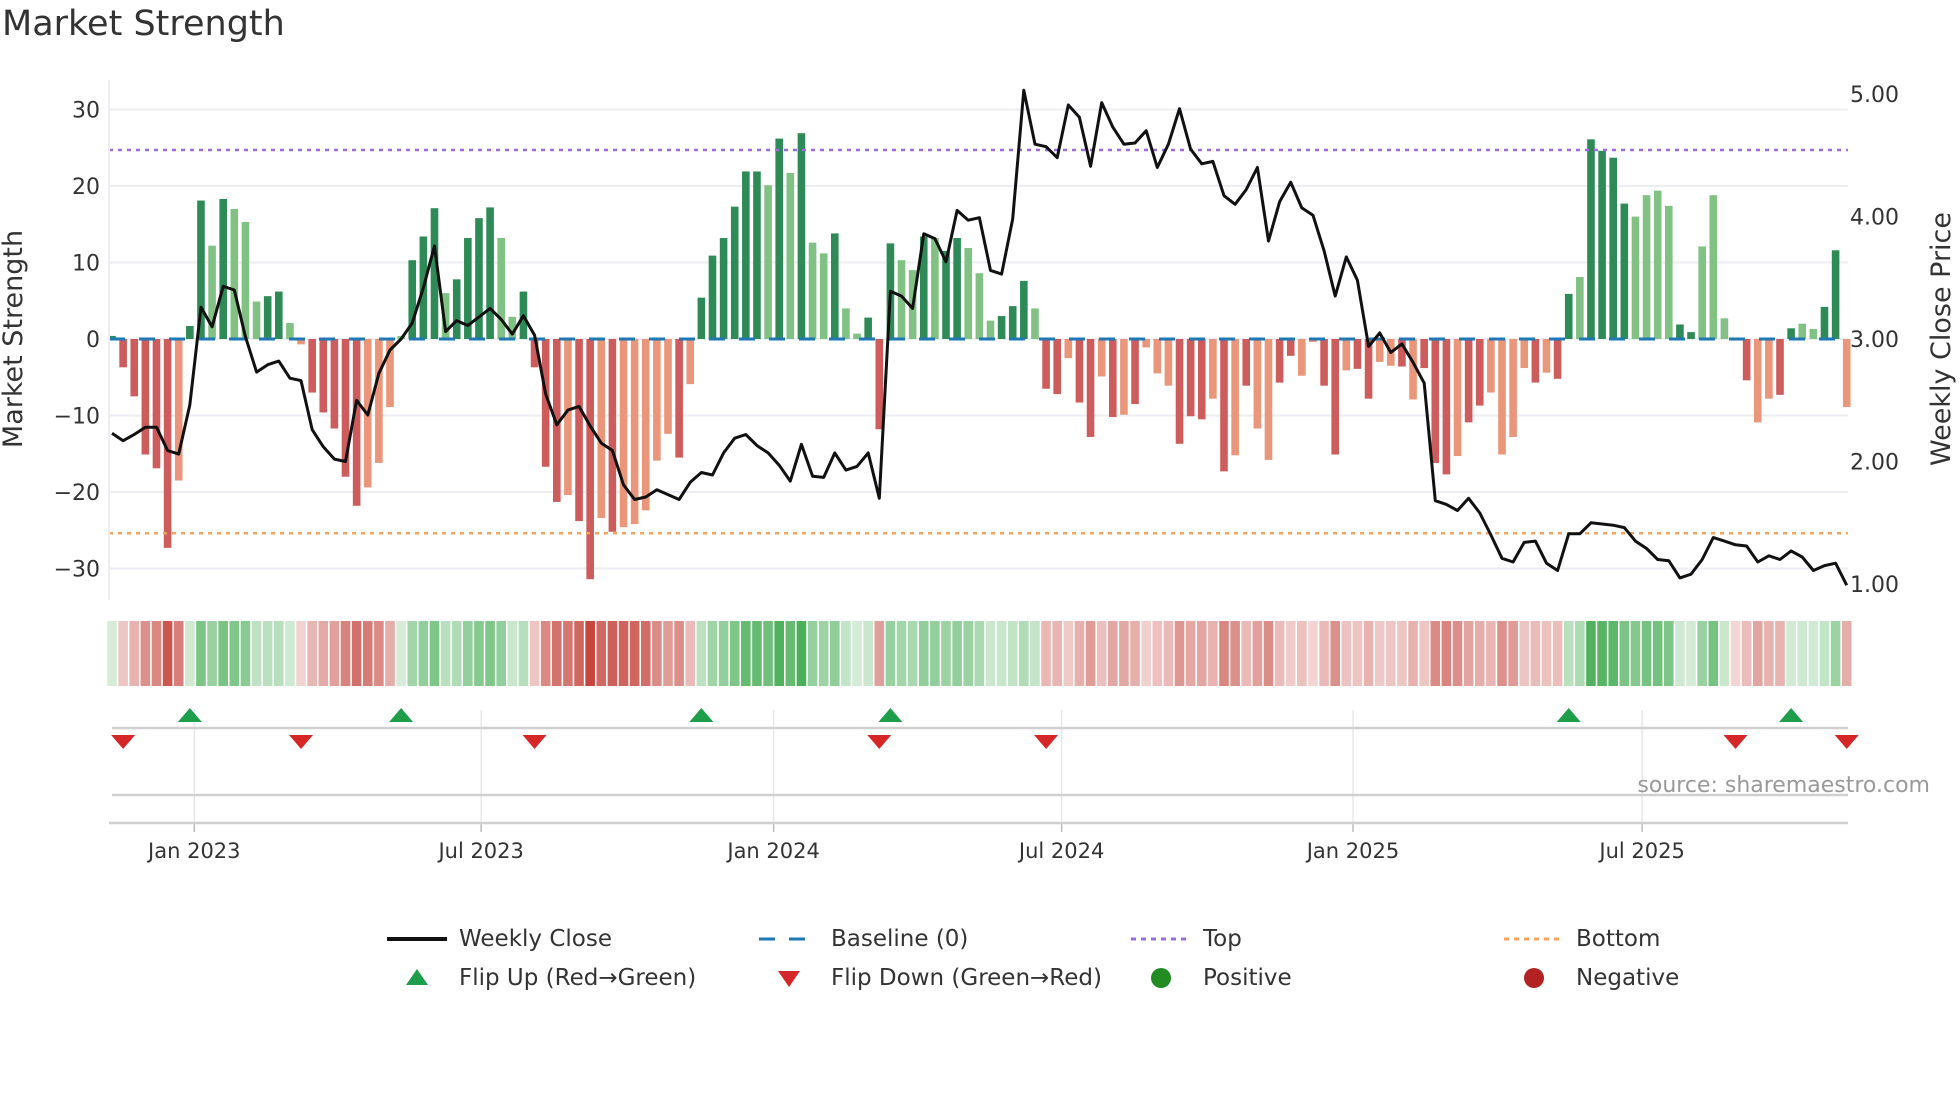  Describe the element at coordinates (863, 939) in the screenshot. I see `legend-baseline: Baseline (0)` at that location.